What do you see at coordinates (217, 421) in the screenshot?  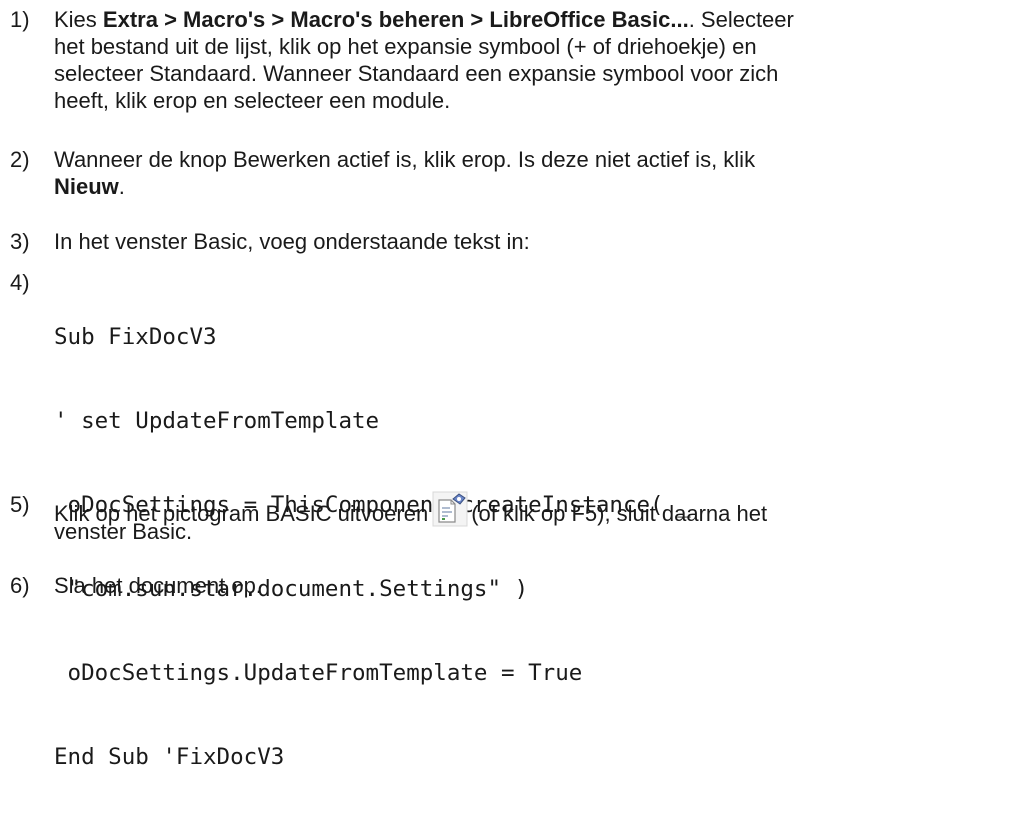 I see `code-line: ' set UpdateFromTemplate` at bounding box center [217, 421].